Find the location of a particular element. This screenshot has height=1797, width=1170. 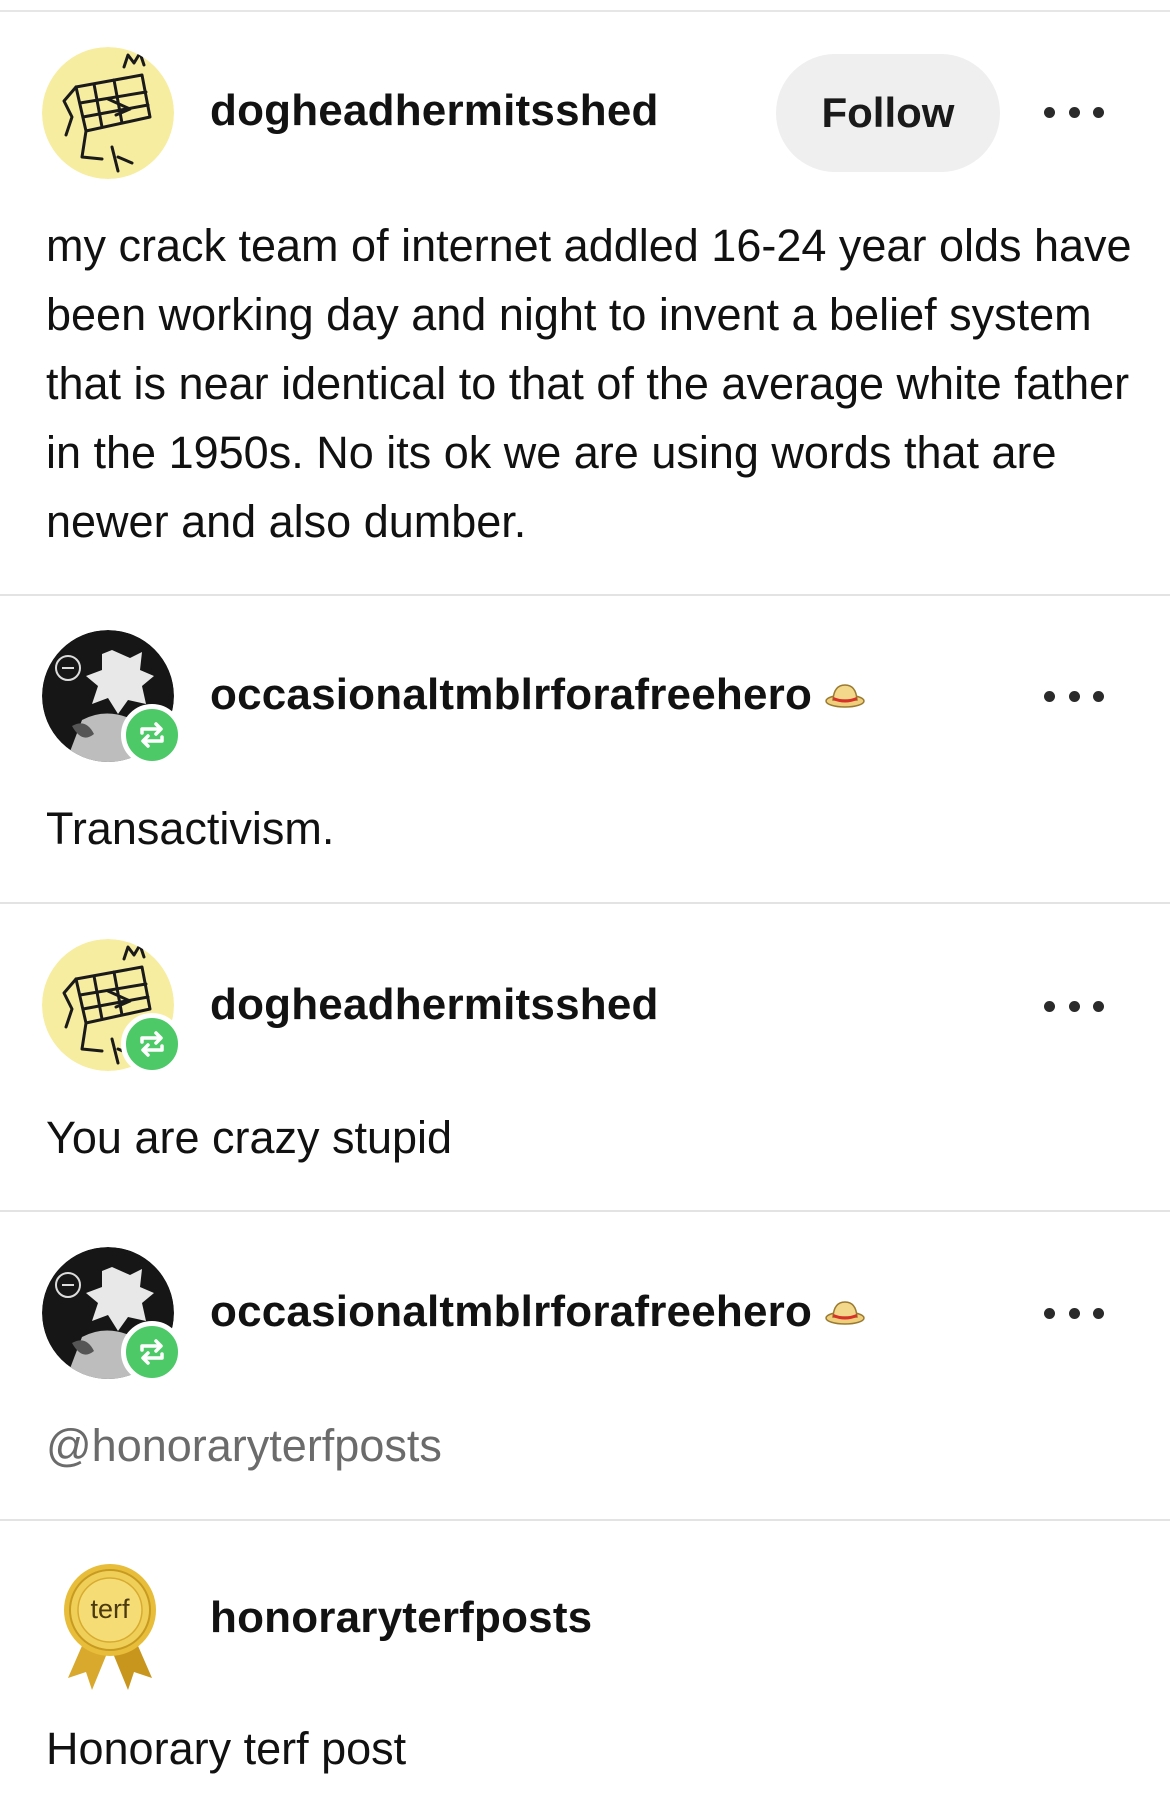

mention-link: @honoraryterfposts is located at coordinates (591, 1445).